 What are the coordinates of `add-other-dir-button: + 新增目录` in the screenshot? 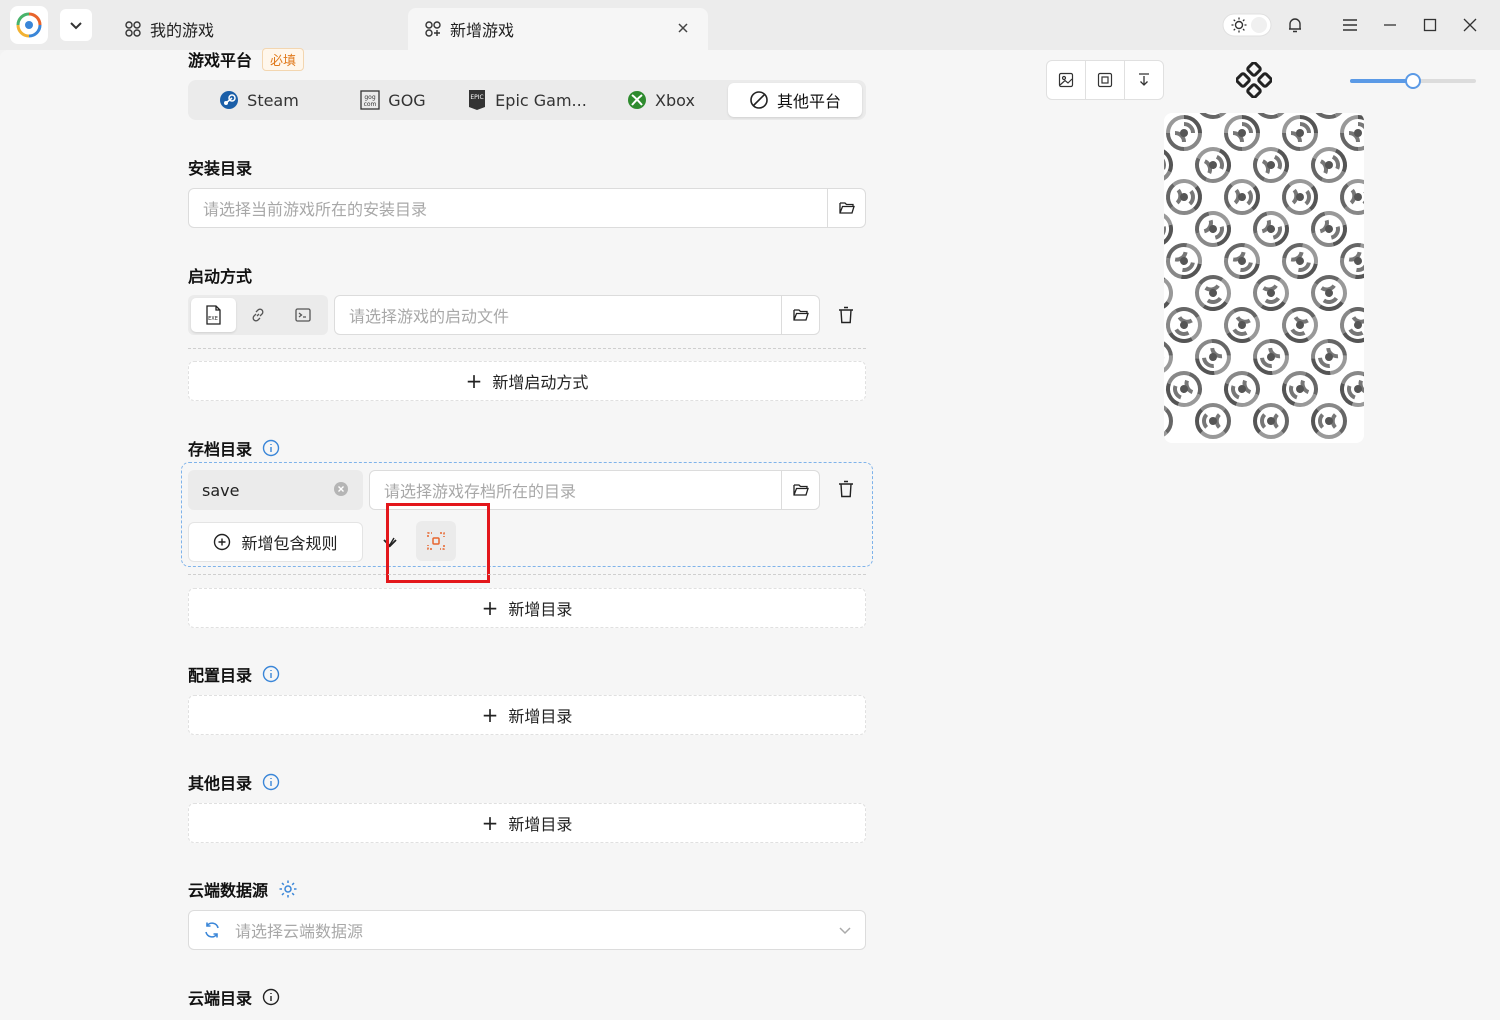 It's located at (527, 823).